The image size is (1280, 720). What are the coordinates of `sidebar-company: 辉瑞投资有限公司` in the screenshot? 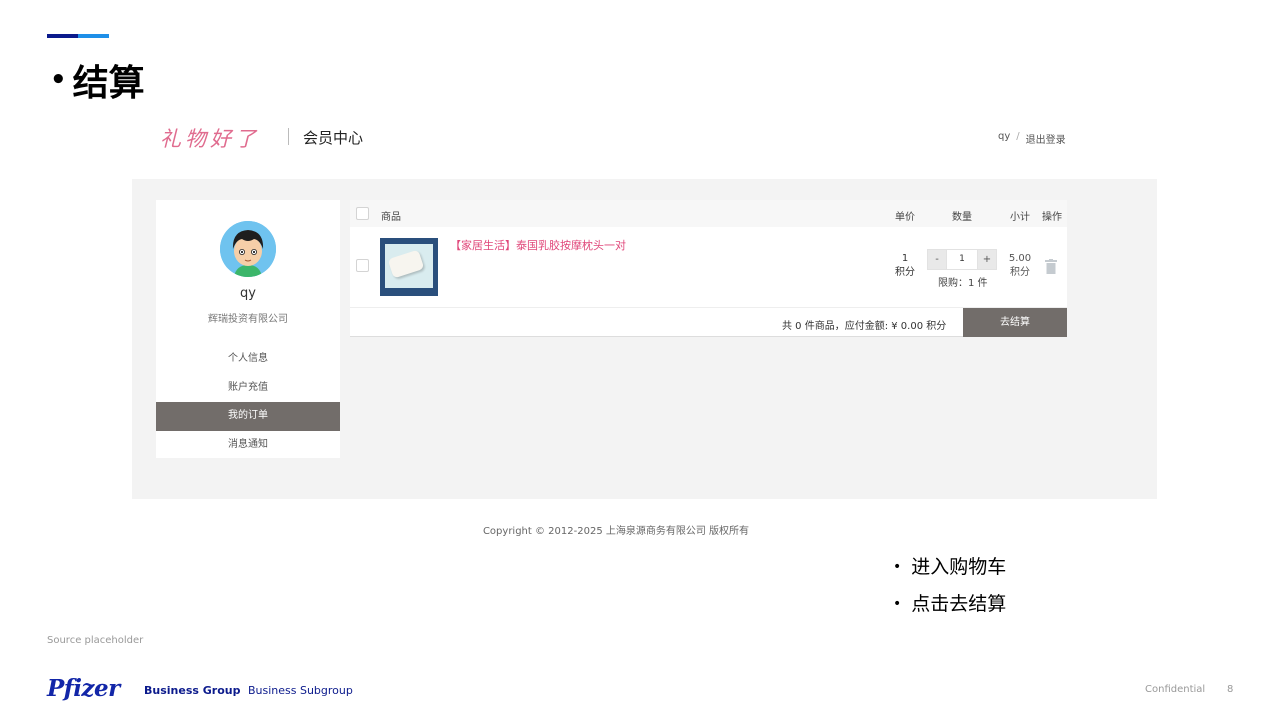 It's located at (248, 319).